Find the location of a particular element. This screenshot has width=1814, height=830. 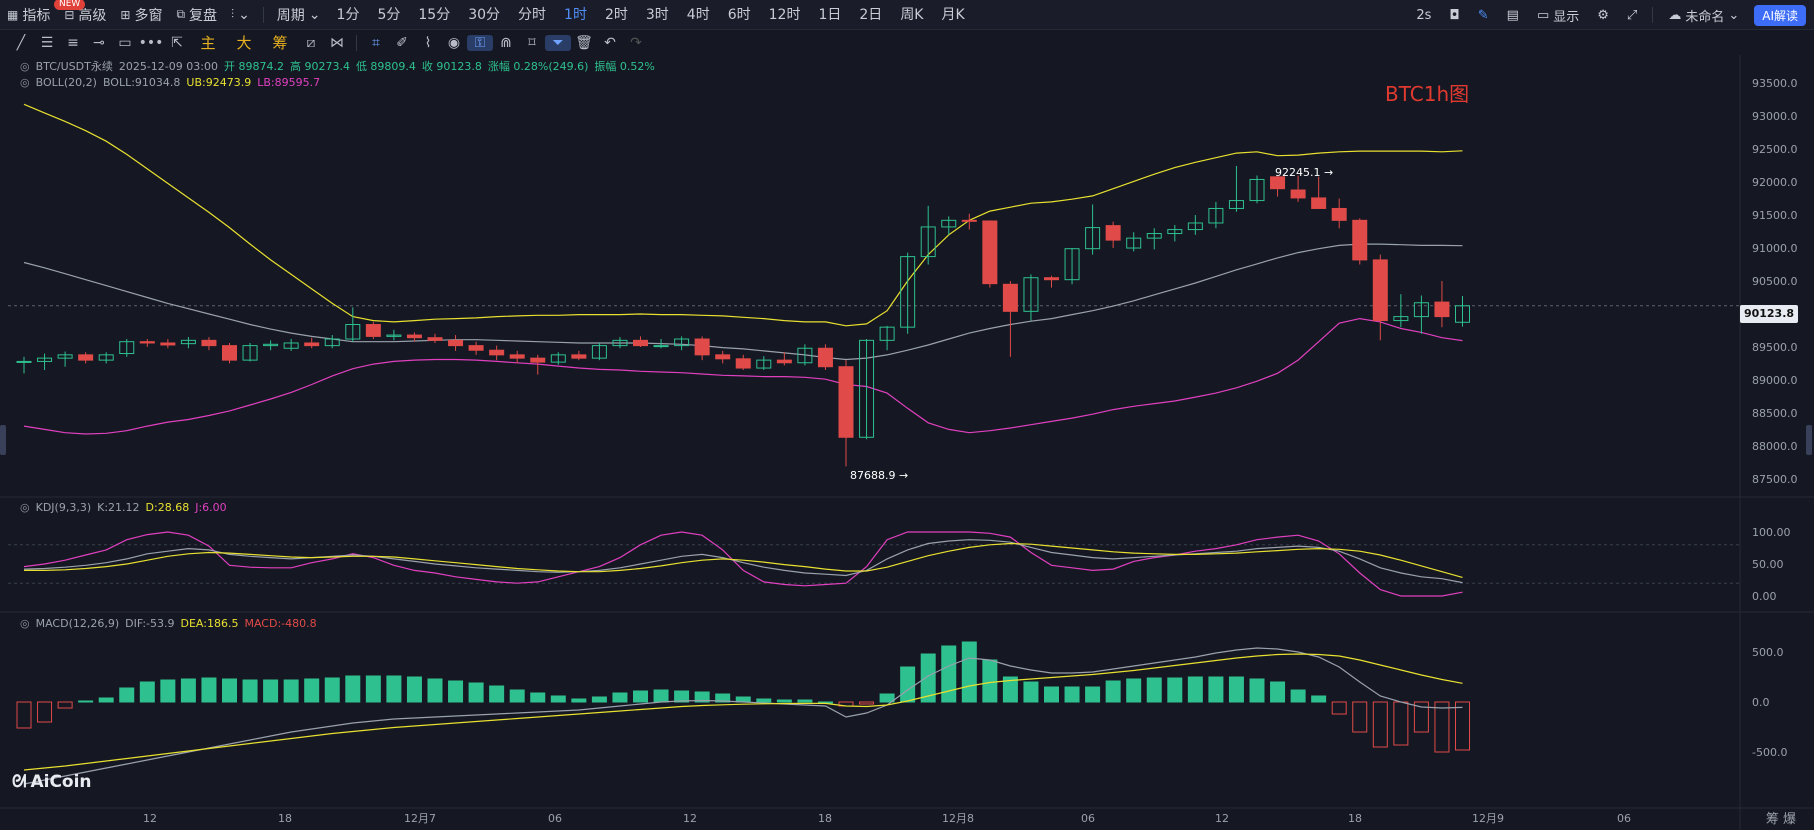

x-tick-label: 12 is located at coordinates (690, 818).